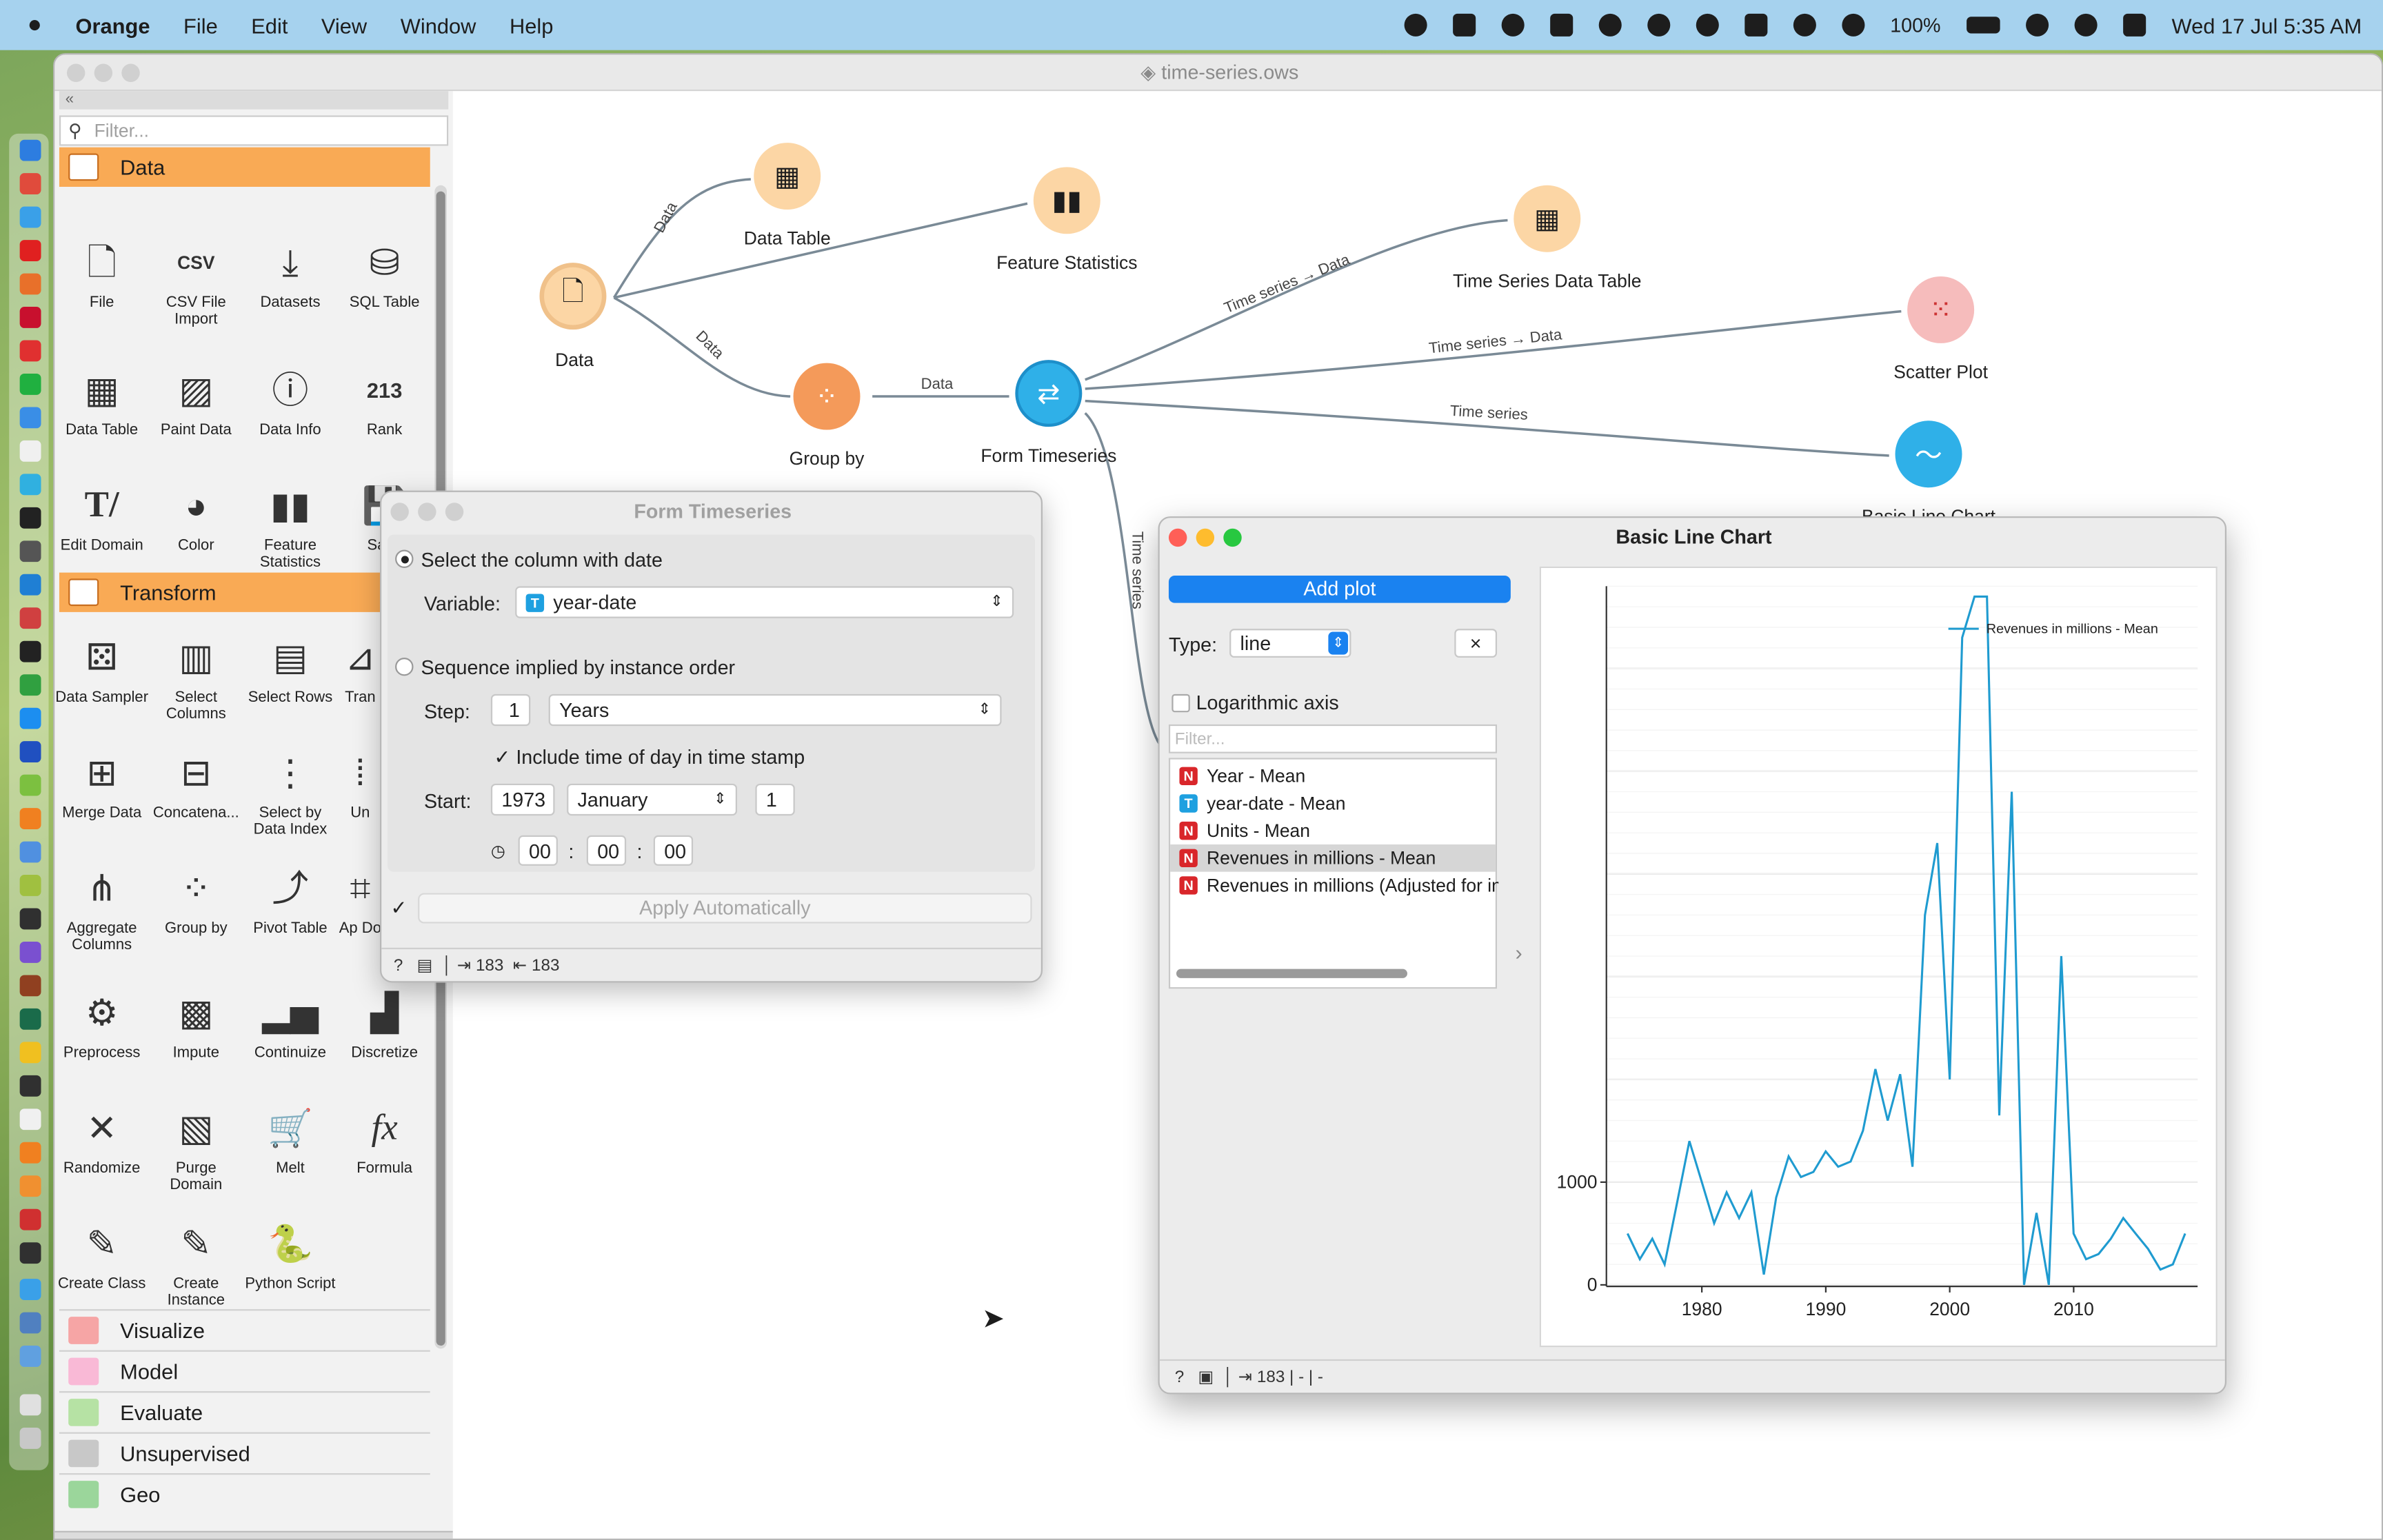 This screenshot has width=2383, height=1540. What do you see at coordinates (1339, 590) in the screenshot?
I see `add-plot-button: Add plot` at bounding box center [1339, 590].